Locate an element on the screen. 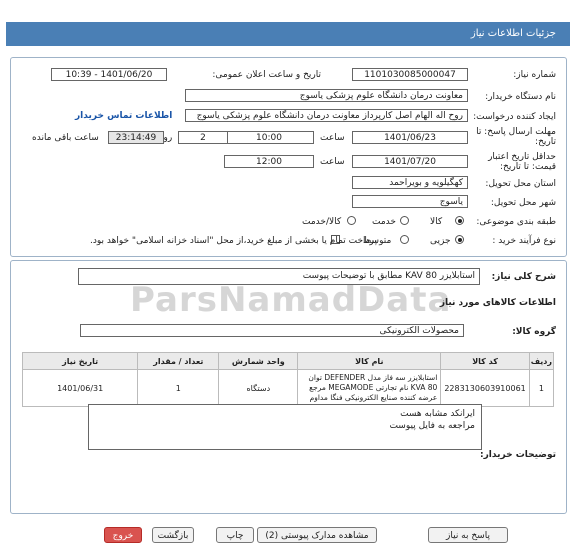 Image resolution: width=576 pixels, height=557 pixels. buyer-notes-box: ایرانکد مشابه هست مراجعه به فایل پیوست is located at coordinates (285, 427).